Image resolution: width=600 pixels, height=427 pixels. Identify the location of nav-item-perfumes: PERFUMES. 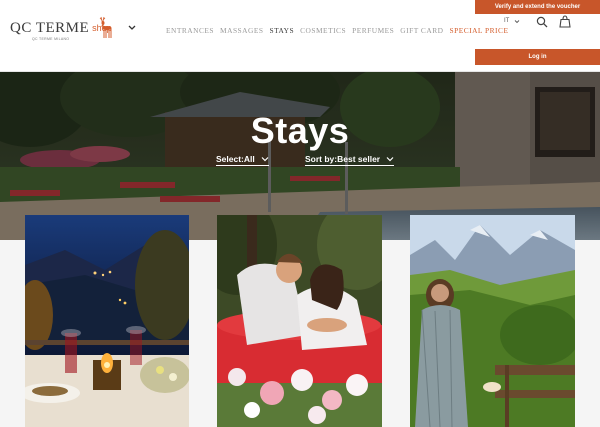
(373, 30).